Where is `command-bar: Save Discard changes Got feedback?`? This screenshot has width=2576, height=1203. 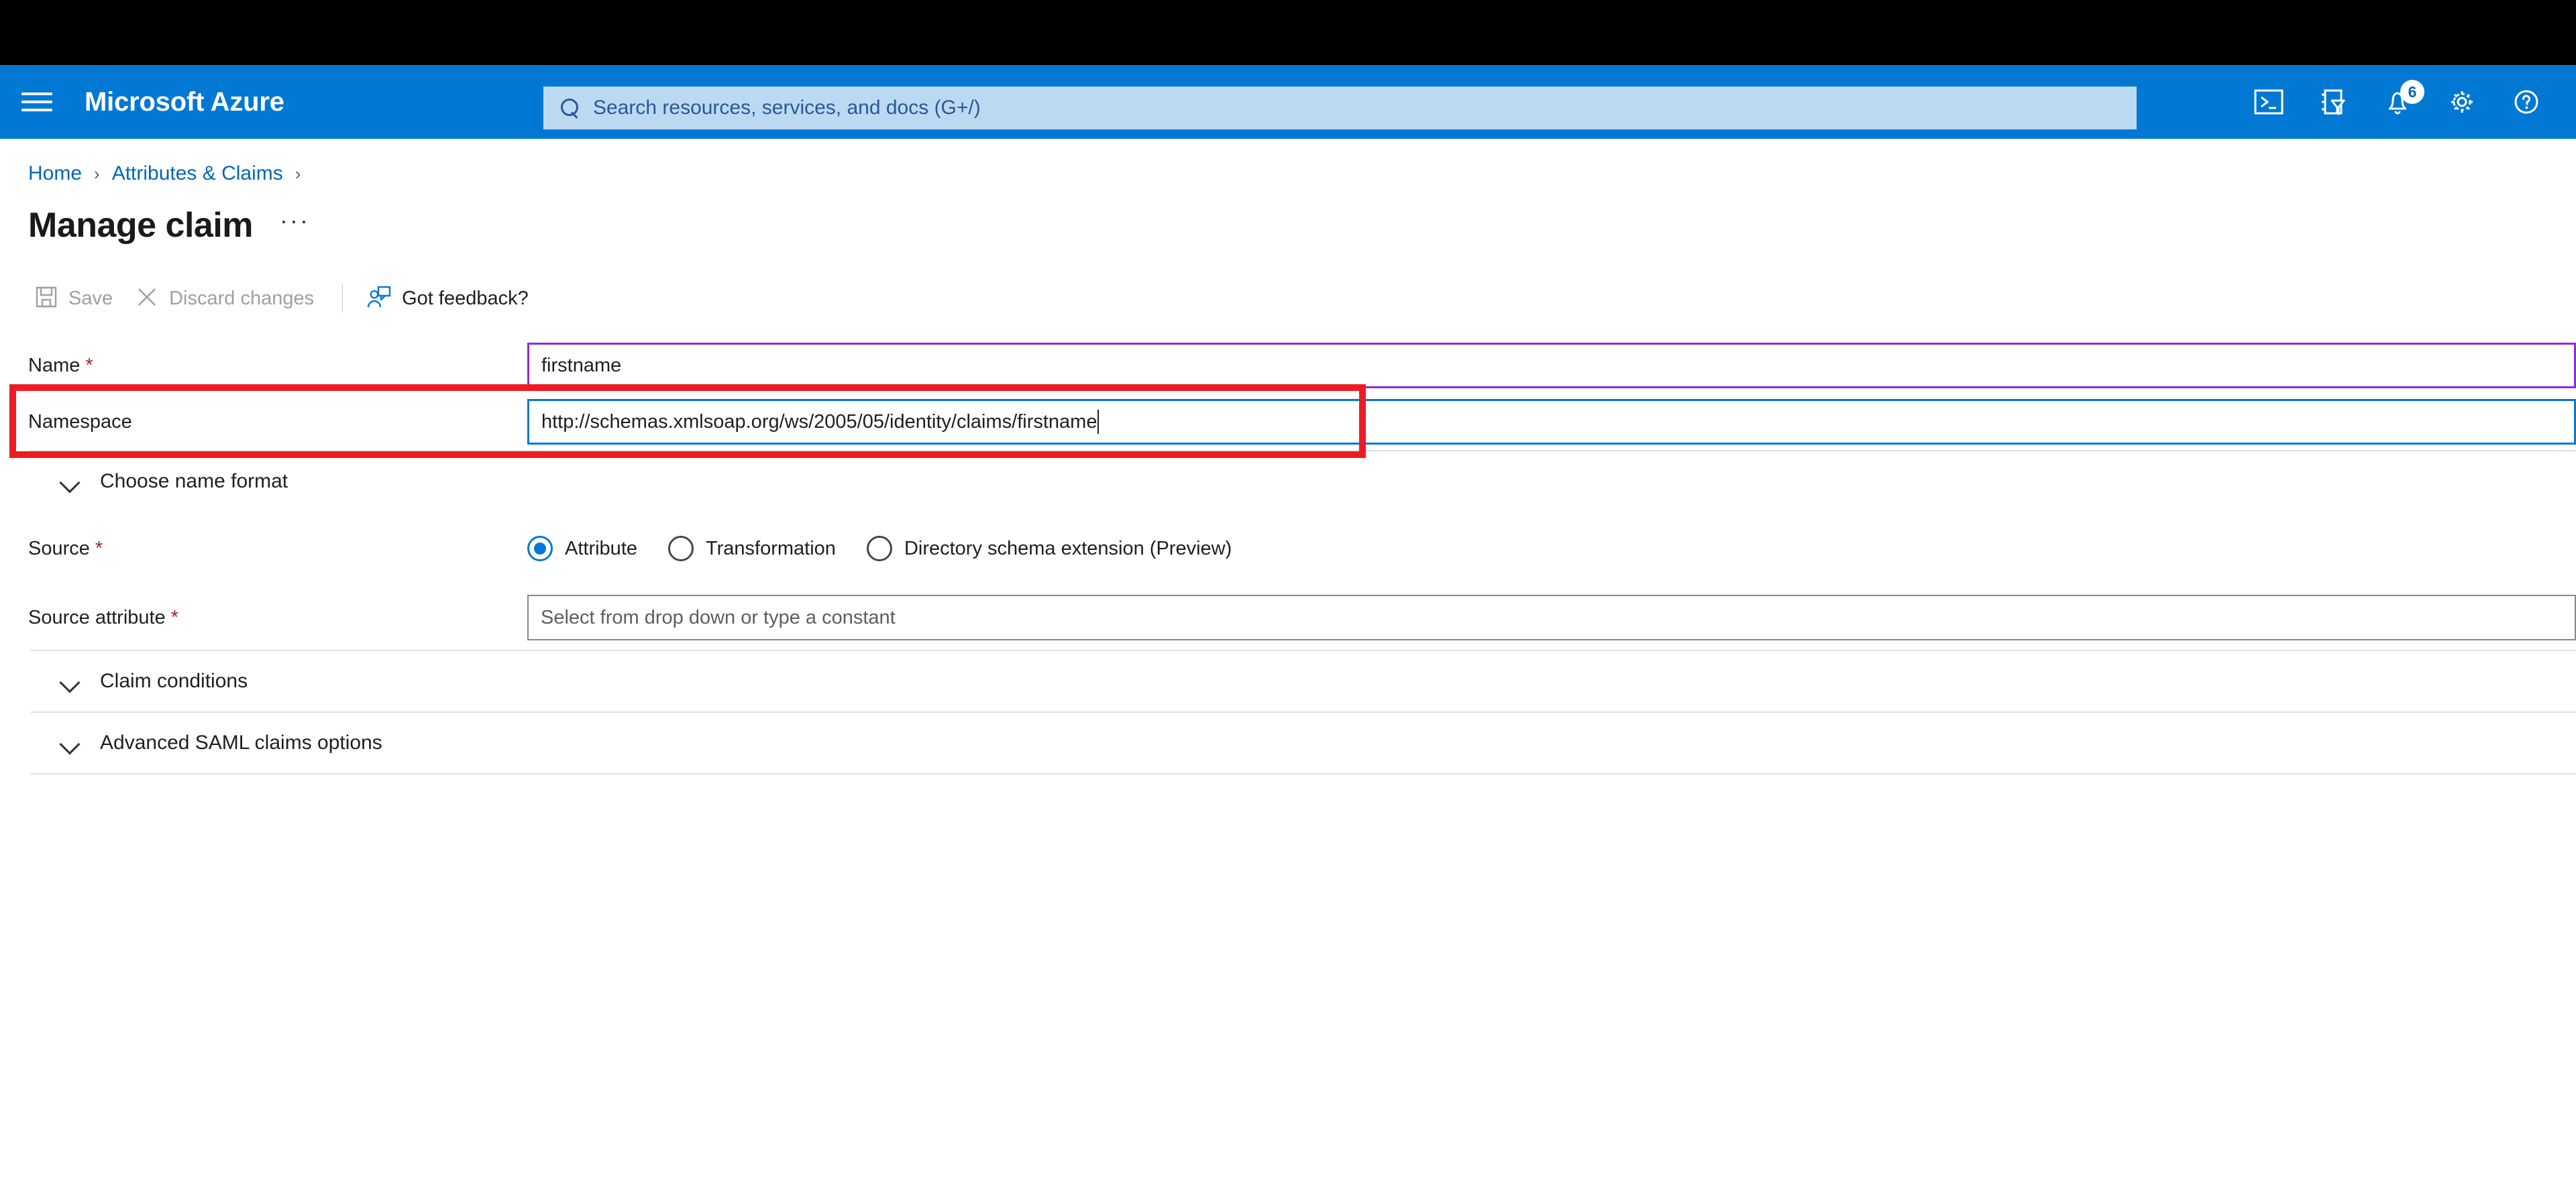 command-bar: Save Discard changes Got feedback? is located at coordinates (1302, 298).